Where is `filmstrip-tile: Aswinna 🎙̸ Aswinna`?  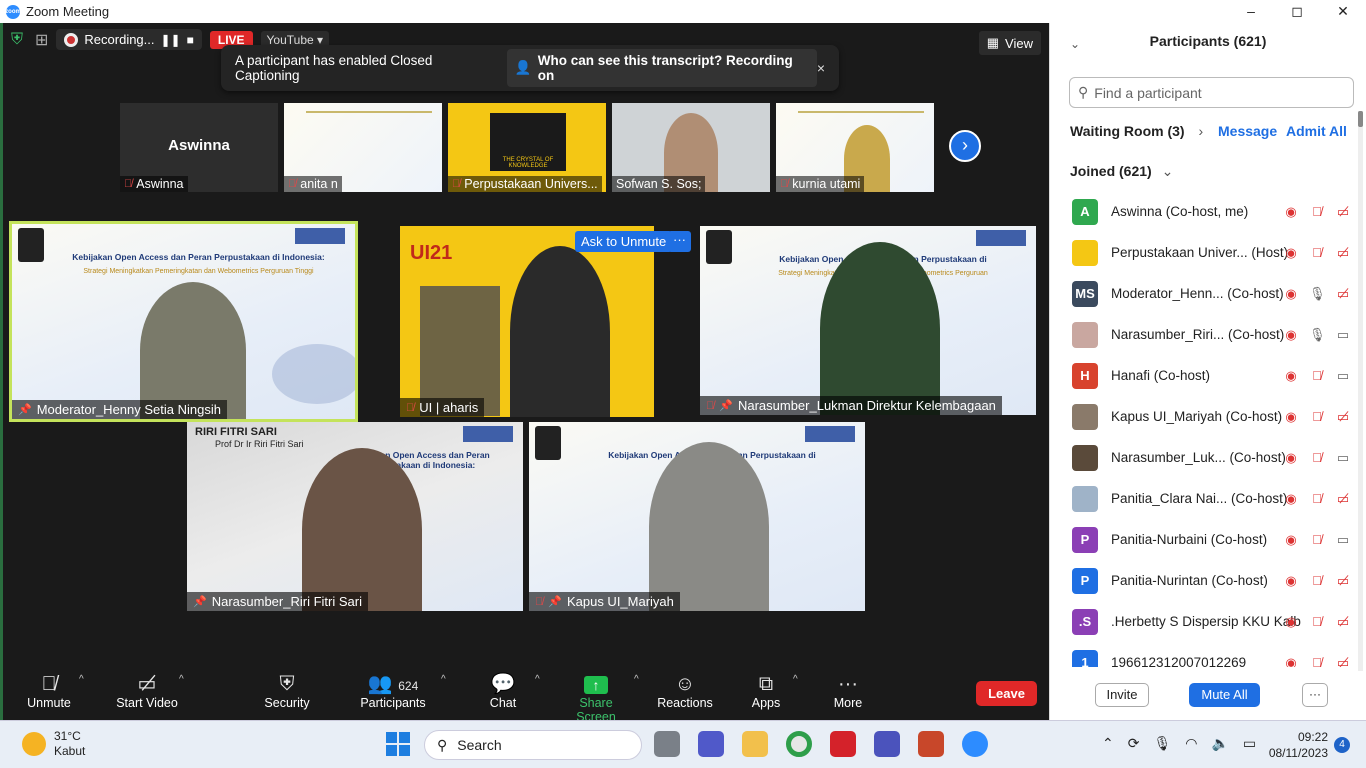 filmstrip-tile: Aswinna 🎙̸ Aswinna is located at coordinates (199, 147).